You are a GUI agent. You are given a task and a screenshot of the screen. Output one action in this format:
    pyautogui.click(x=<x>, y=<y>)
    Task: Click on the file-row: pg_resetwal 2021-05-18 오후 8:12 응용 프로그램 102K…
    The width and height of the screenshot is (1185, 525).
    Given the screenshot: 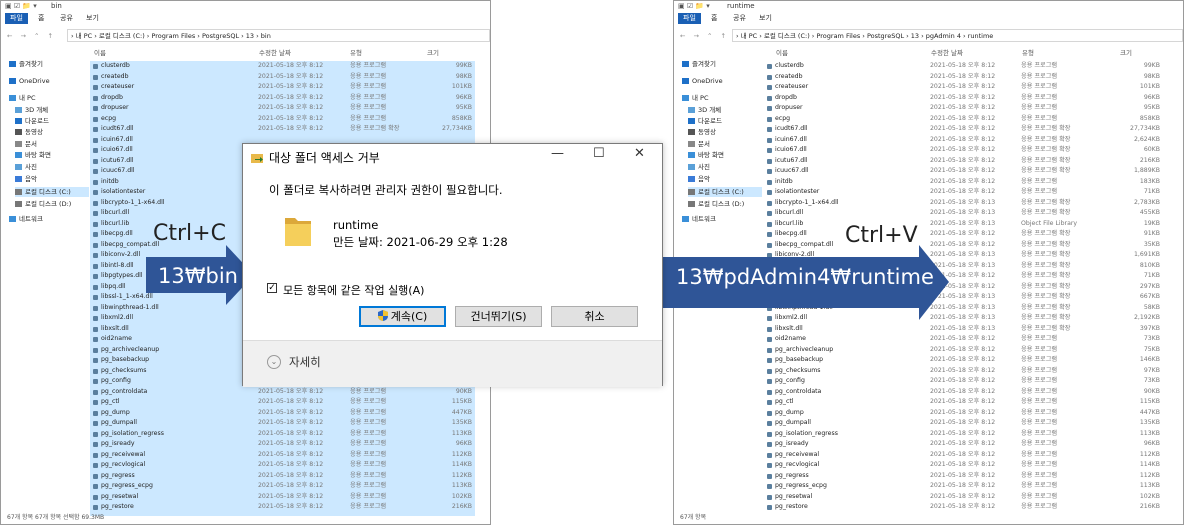 What is the action you would take?
    pyautogui.click(x=964, y=497)
    